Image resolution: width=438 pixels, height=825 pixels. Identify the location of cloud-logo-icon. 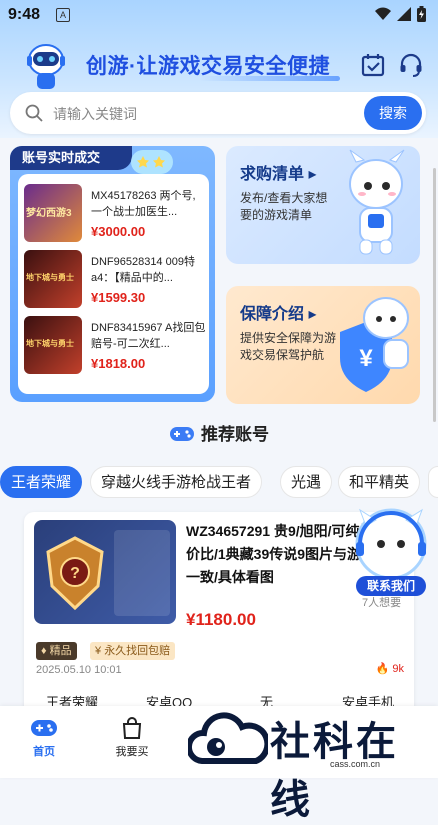
(228, 738).